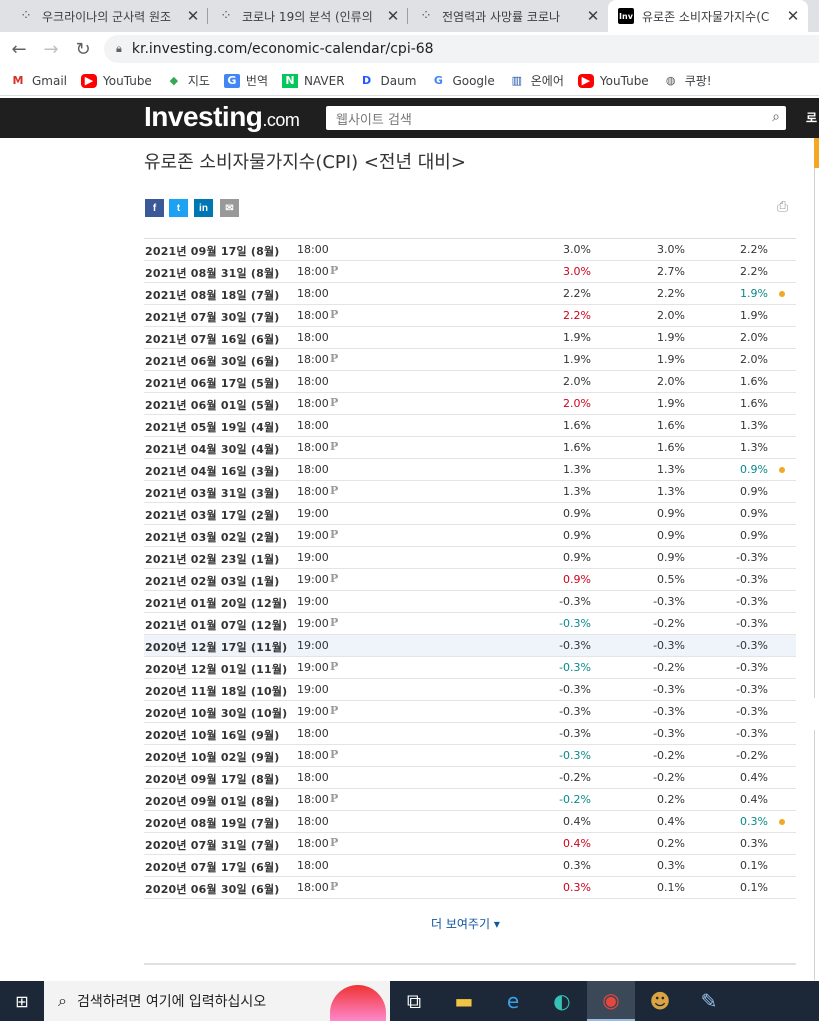  What do you see at coordinates (708, 16) in the screenshot?
I see `browser-tab-active: Inv 유로존 소비자물가지수(C ✕` at bounding box center [708, 16].